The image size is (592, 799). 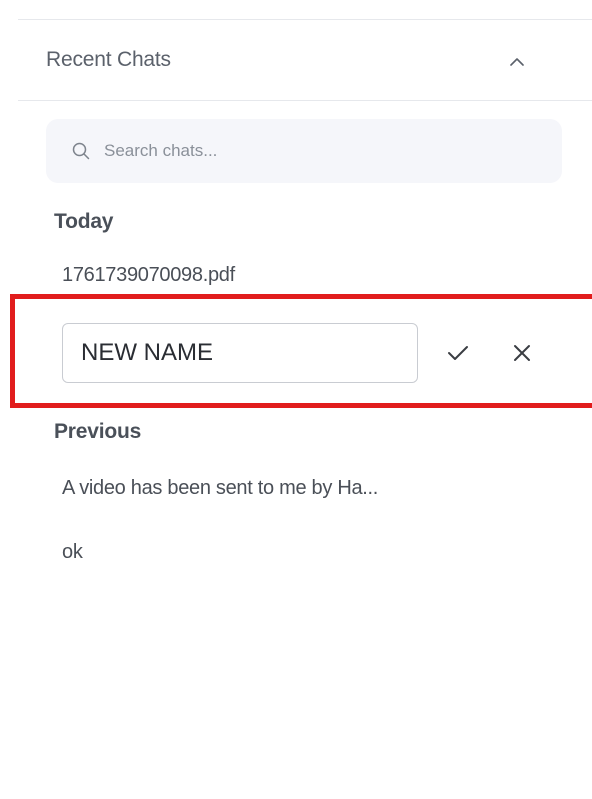 What do you see at coordinates (81, 151) in the screenshot?
I see `search-icon` at bounding box center [81, 151].